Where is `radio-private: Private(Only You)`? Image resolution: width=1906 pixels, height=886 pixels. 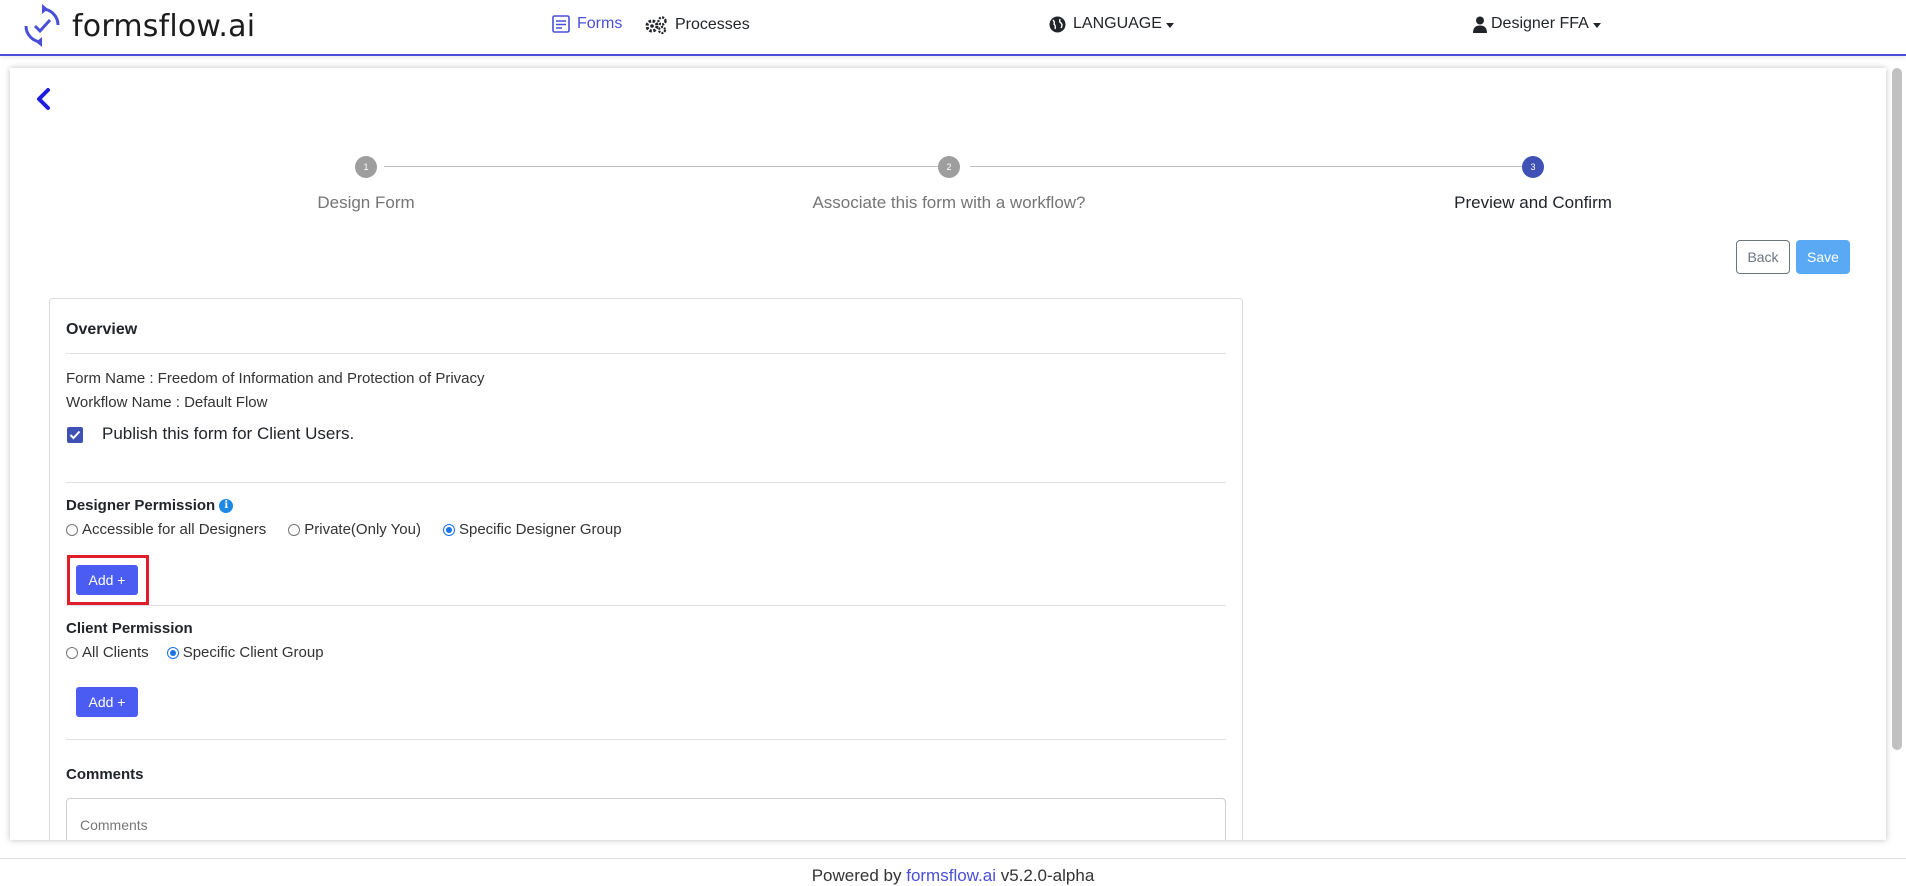
radio-private: Private(Only You) is located at coordinates (354, 529).